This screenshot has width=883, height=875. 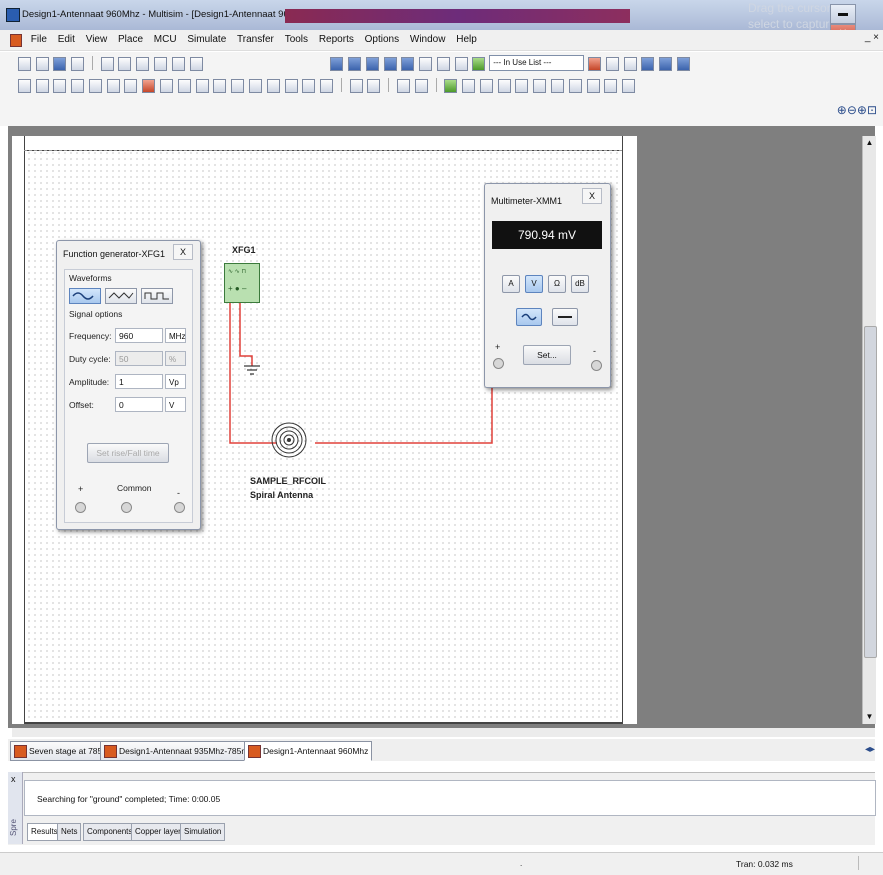 I want to click on ac-wave-icon, so click(x=529, y=317).